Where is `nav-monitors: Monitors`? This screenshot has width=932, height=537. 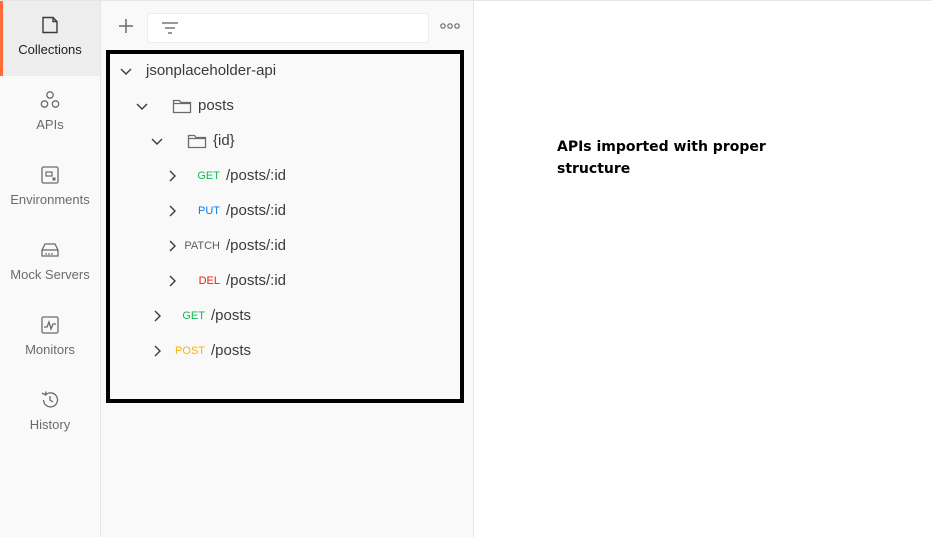
nav-monitors: Monitors is located at coordinates (50, 338).